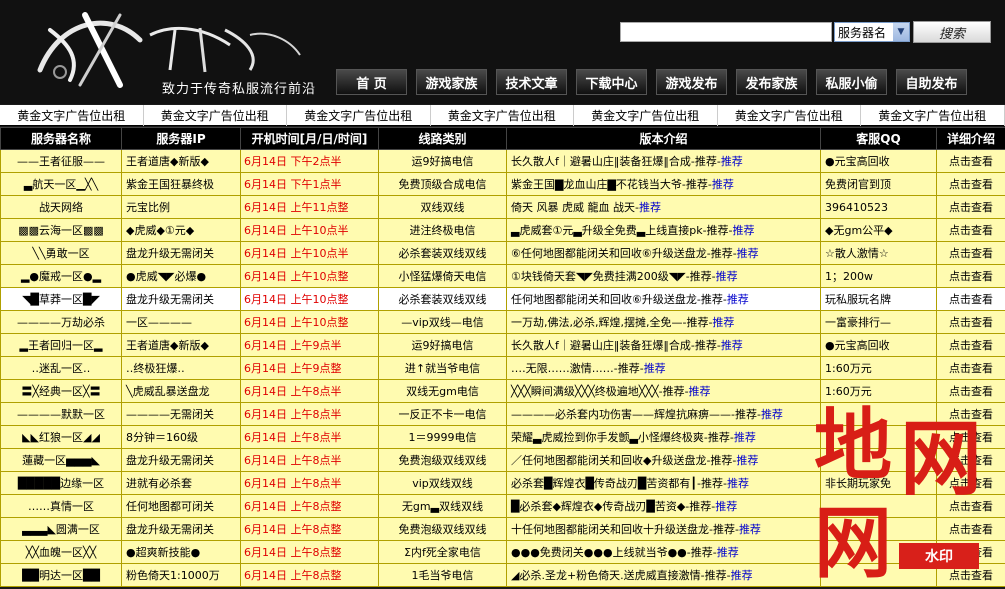 The image size is (1005, 589). I want to click on version-intro: 紫金王国▇龙血山庄▇不花钱当大爷-推荐-推荐, so click(663, 184).